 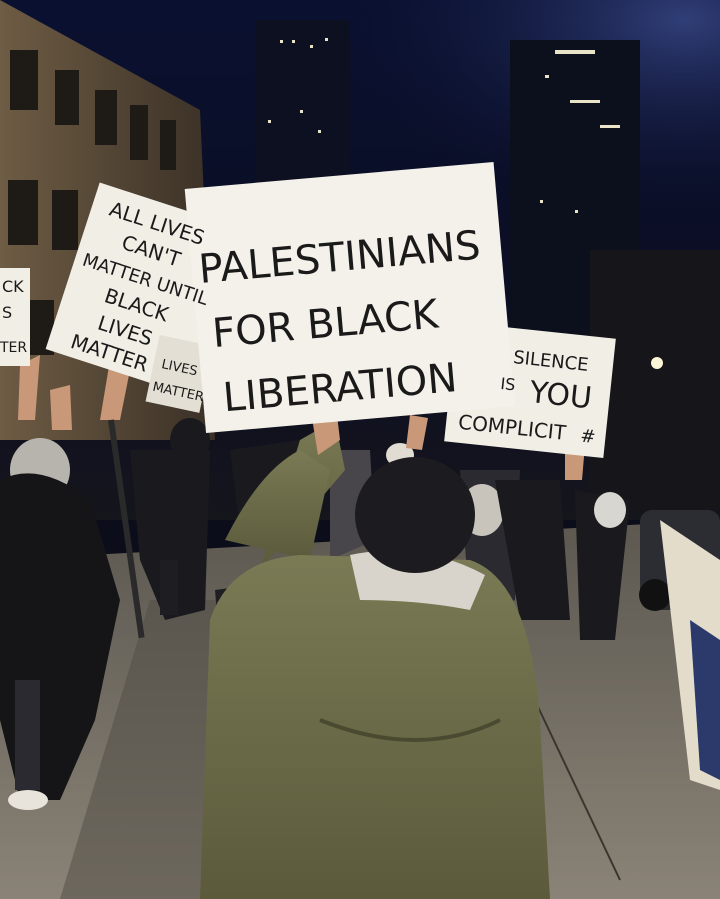 What do you see at coordinates (7, 312) in the screenshot?
I see `far-left-sign-line2: S` at bounding box center [7, 312].